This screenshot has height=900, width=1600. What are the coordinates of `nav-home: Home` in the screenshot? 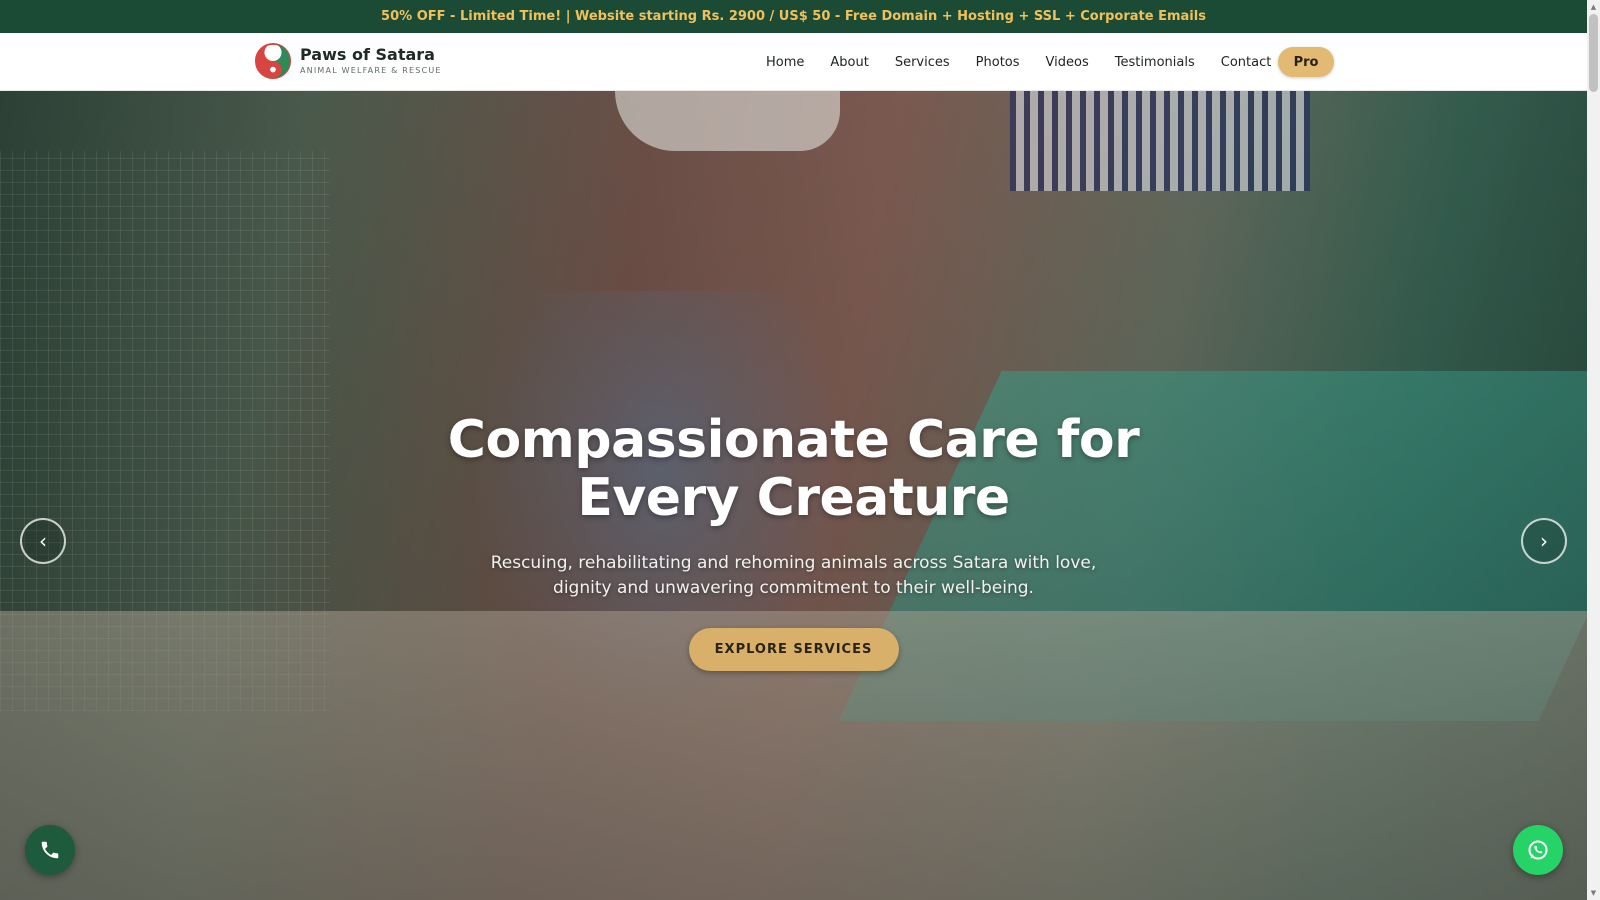 It's located at (785, 62).